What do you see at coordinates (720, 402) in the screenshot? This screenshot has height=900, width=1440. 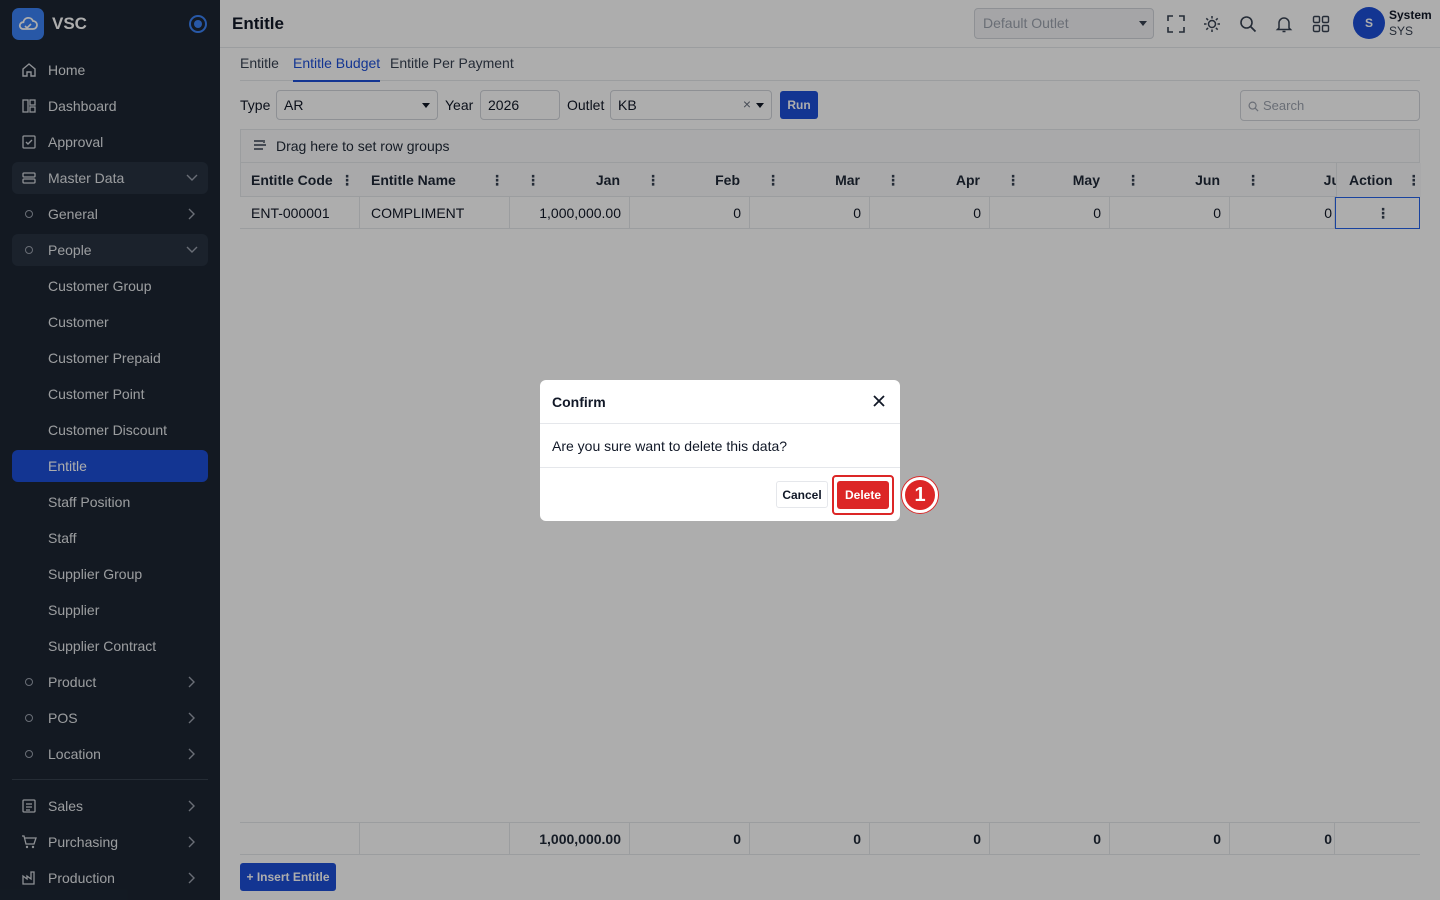 I see `dialog-title: Confirm` at bounding box center [720, 402].